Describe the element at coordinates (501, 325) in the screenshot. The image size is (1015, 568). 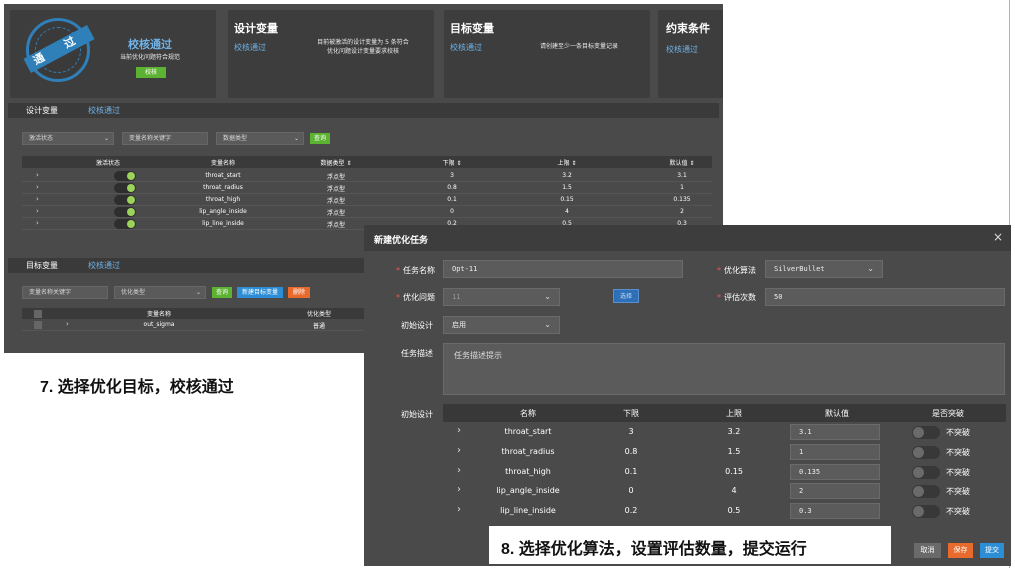
I see `init-design-select: 启用 ⌄` at that location.